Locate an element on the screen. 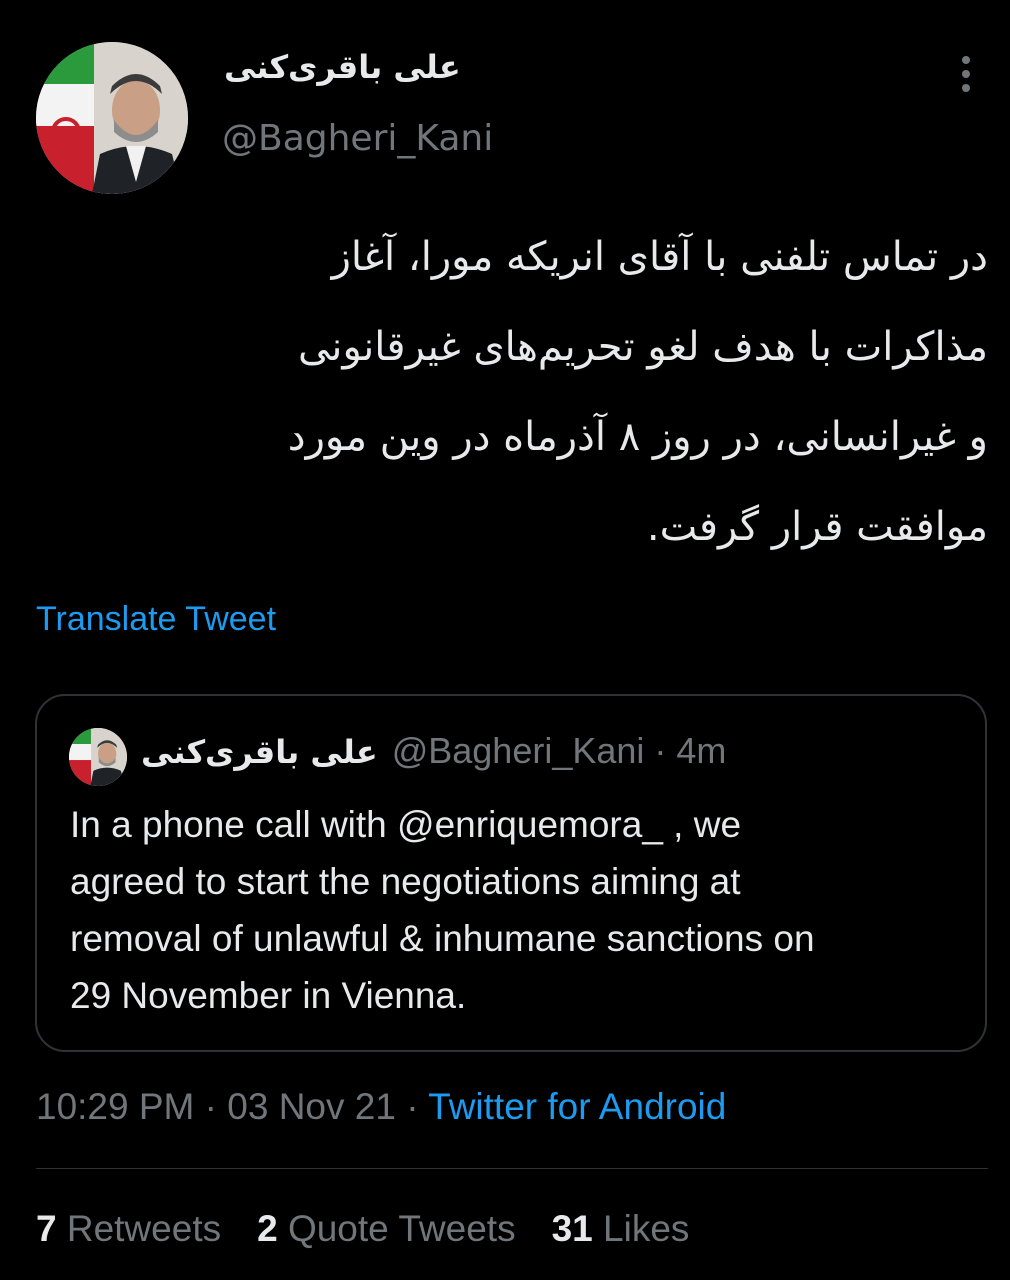 Image resolution: width=1010 pixels, height=1280 pixels. author-handle: @Bagheri_Kani is located at coordinates (357, 138).